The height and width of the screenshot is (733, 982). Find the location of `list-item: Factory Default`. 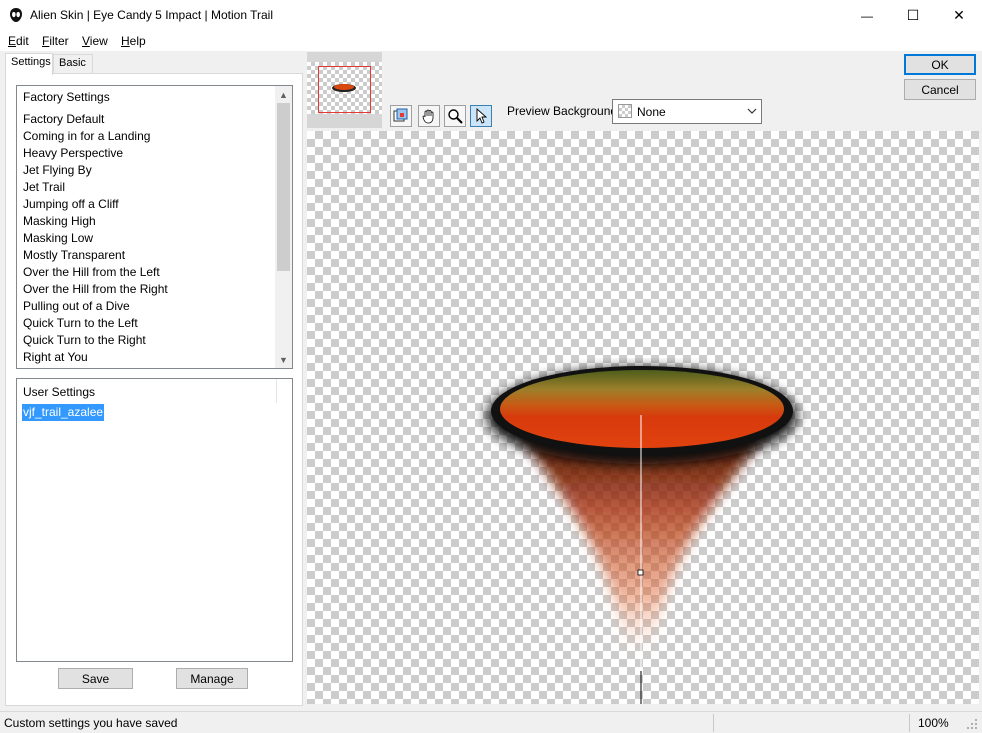

list-item: Factory Default is located at coordinates (63, 119).